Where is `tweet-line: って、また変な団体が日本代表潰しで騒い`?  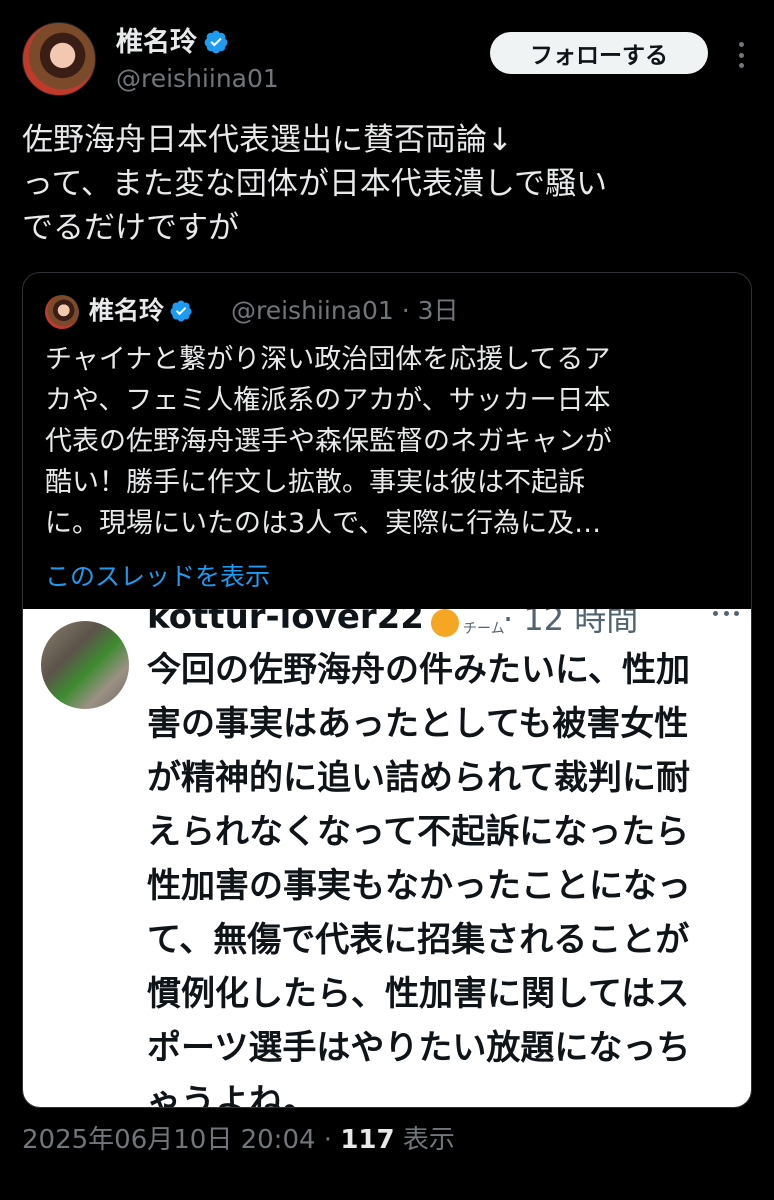 tweet-line: って、また変な団体が日本代表潰しで騒い is located at coordinates (314, 184).